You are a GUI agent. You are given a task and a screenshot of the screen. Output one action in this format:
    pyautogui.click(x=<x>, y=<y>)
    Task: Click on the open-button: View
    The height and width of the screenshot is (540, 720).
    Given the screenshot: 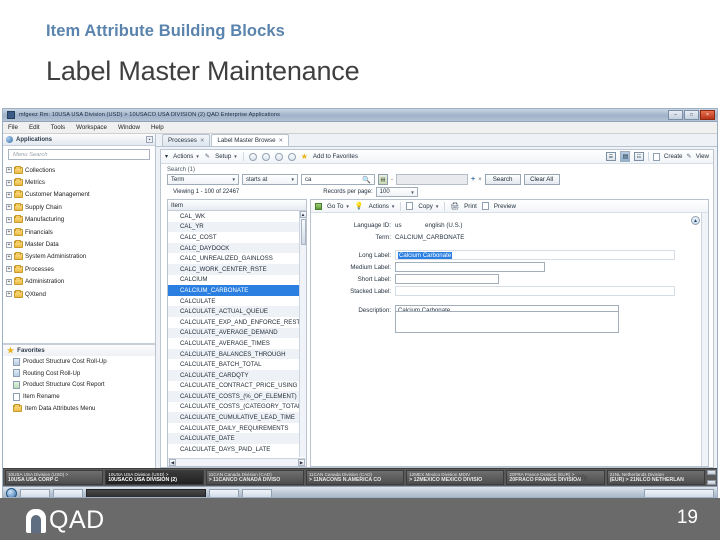 What is the action you would take?
    pyautogui.click(x=702, y=156)
    